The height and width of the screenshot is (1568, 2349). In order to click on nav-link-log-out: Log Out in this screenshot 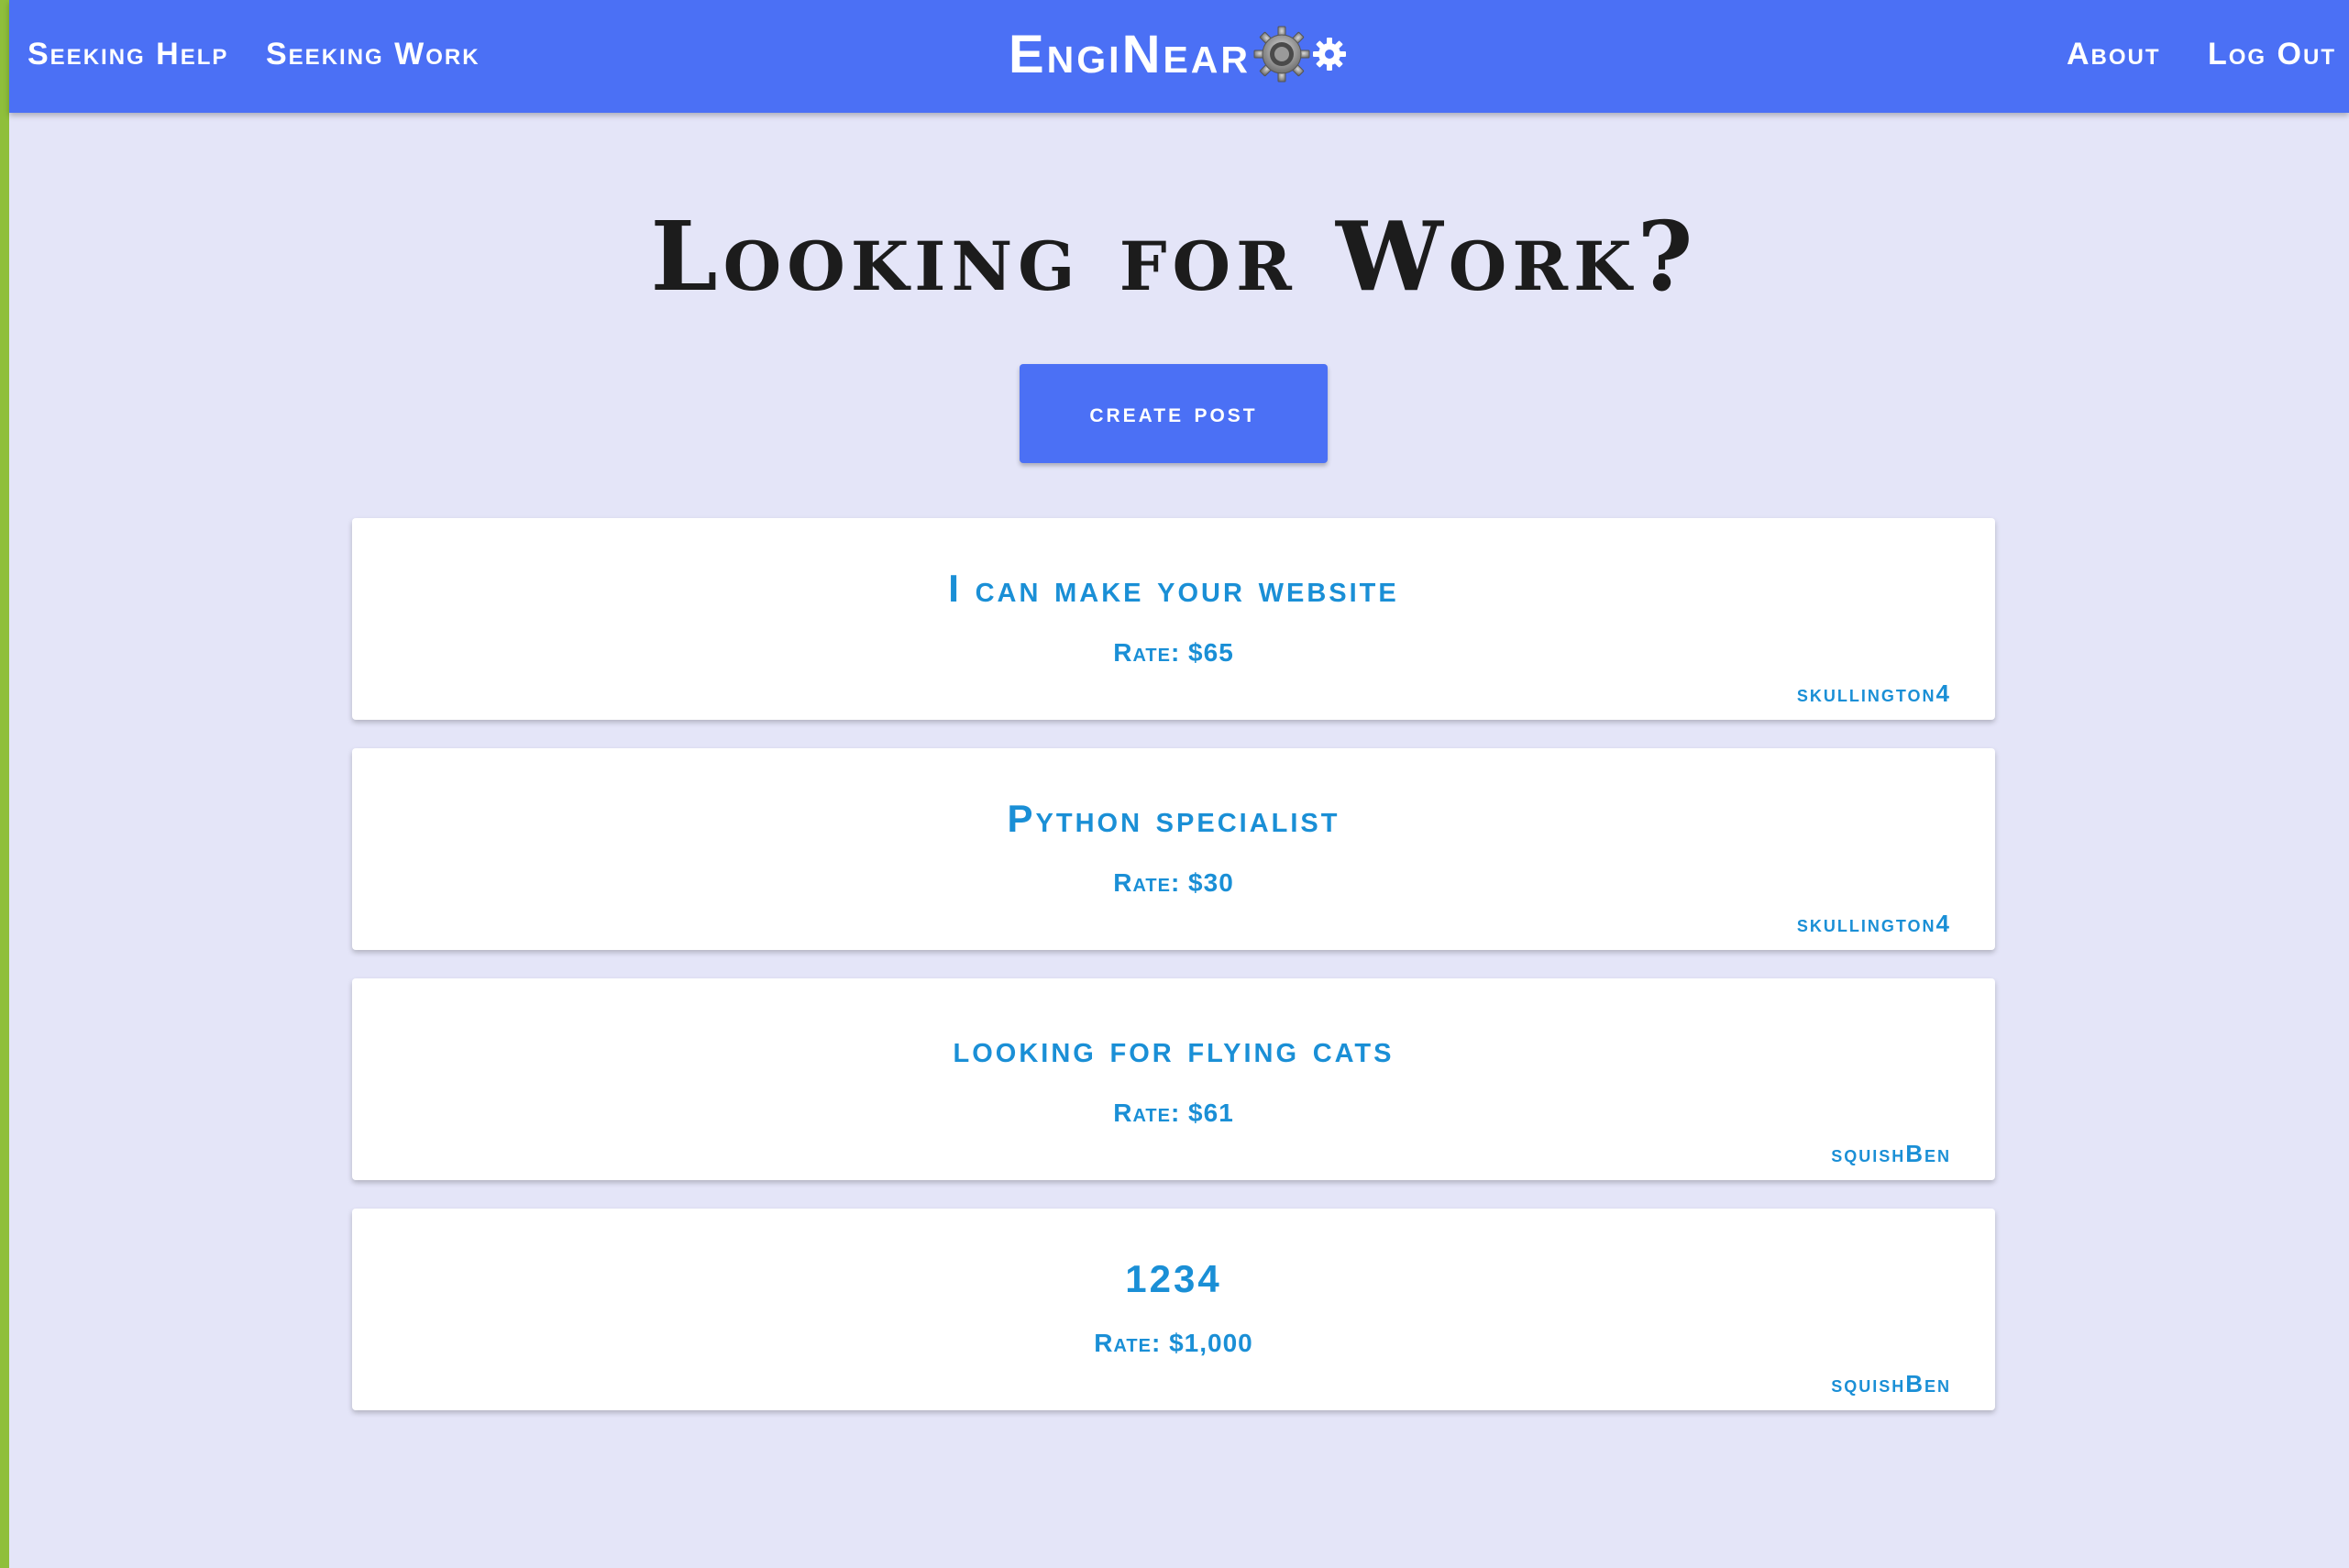, I will do `click(2272, 54)`.